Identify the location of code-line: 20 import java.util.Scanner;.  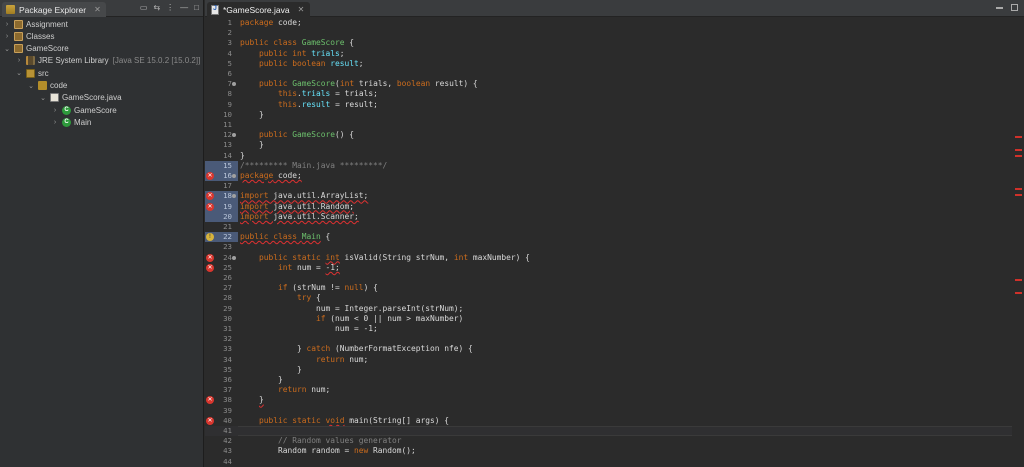
(608, 216).